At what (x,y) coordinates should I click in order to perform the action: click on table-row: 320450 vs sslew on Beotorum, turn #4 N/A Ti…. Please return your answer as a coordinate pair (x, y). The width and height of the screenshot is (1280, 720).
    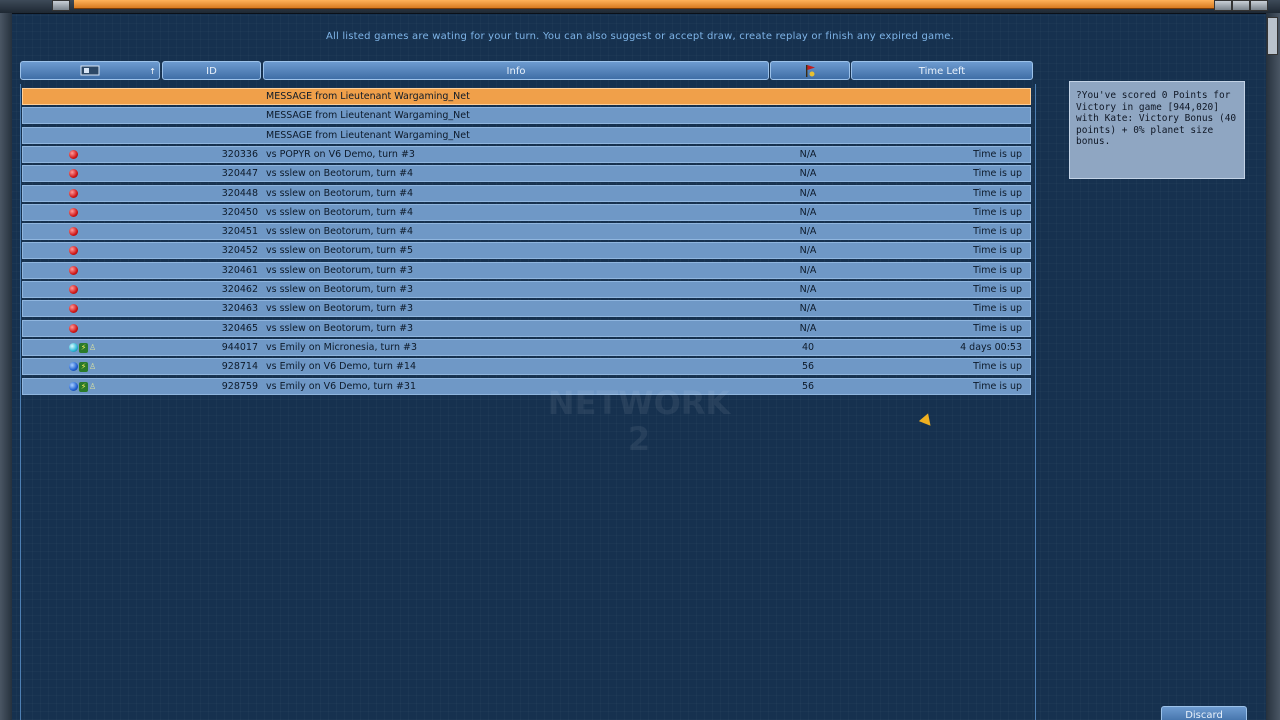
    Looking at the image, I should click on (526, 212).